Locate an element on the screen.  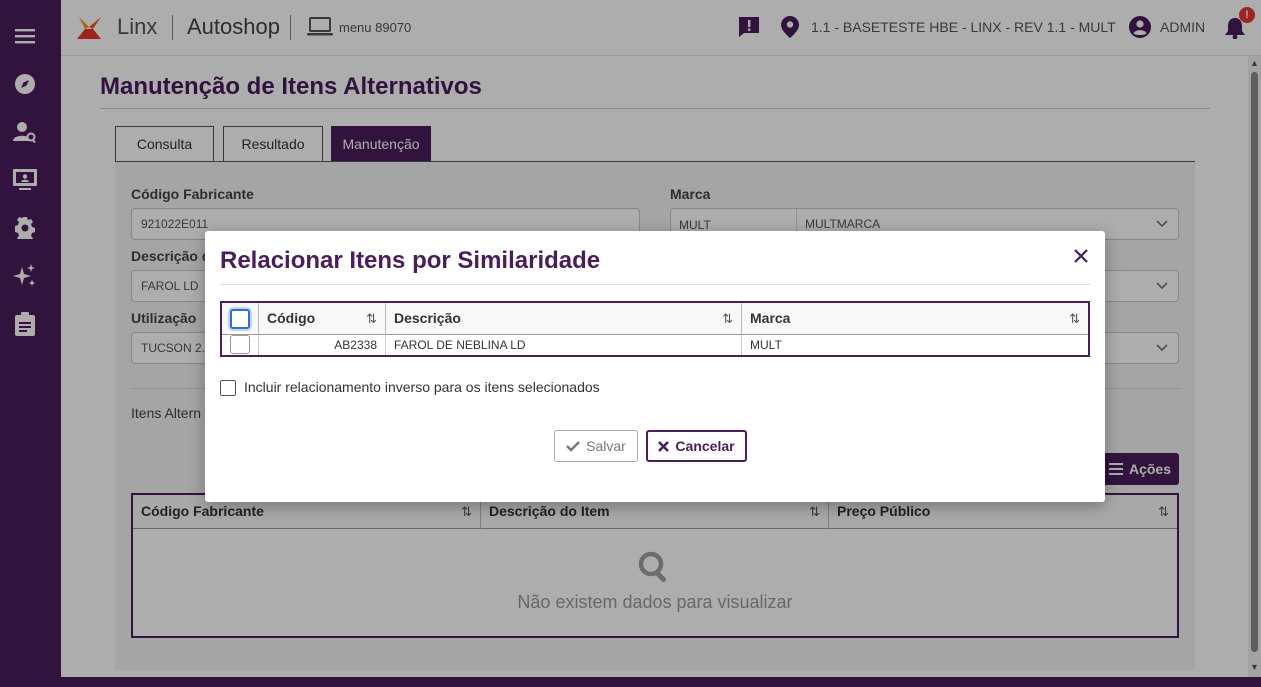
modal-title: Relacionar Itens por Similaridade is located at coordinates (410, 260).